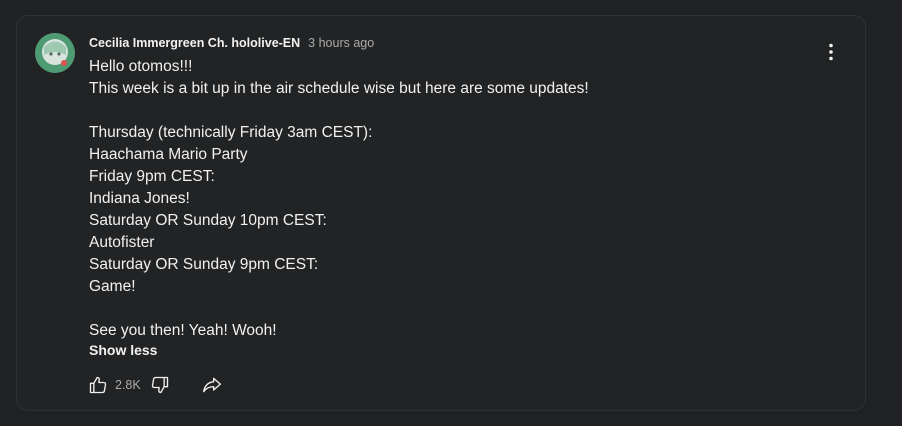  I want to click on comment-actions: 2.8K, so click(155, 385).